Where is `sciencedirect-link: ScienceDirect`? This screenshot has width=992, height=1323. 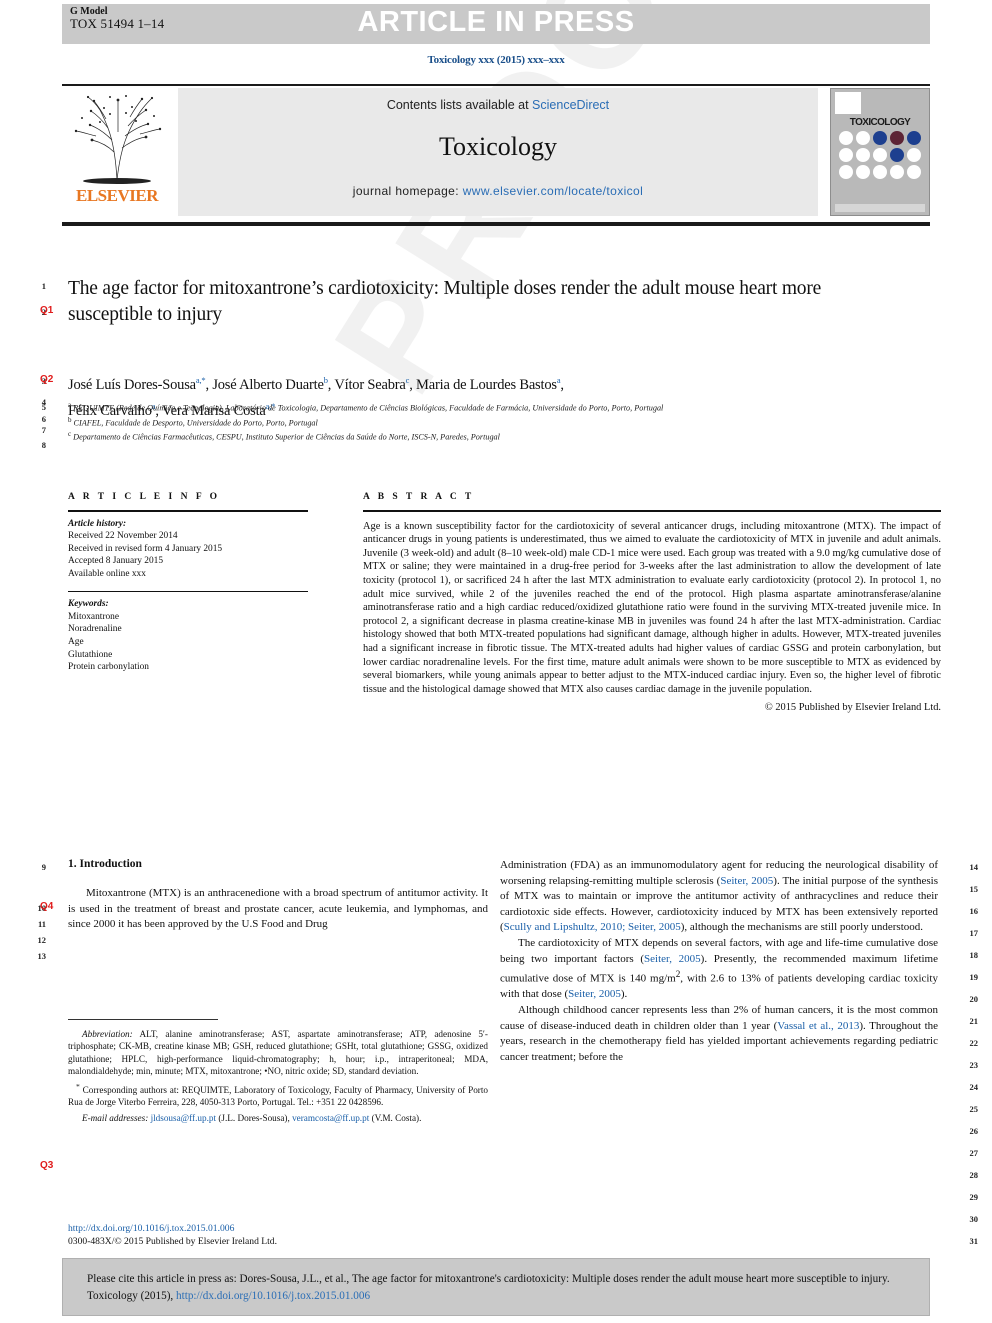 sciencedirect-link: ScienceDirect is located at coordinates (570, 105).